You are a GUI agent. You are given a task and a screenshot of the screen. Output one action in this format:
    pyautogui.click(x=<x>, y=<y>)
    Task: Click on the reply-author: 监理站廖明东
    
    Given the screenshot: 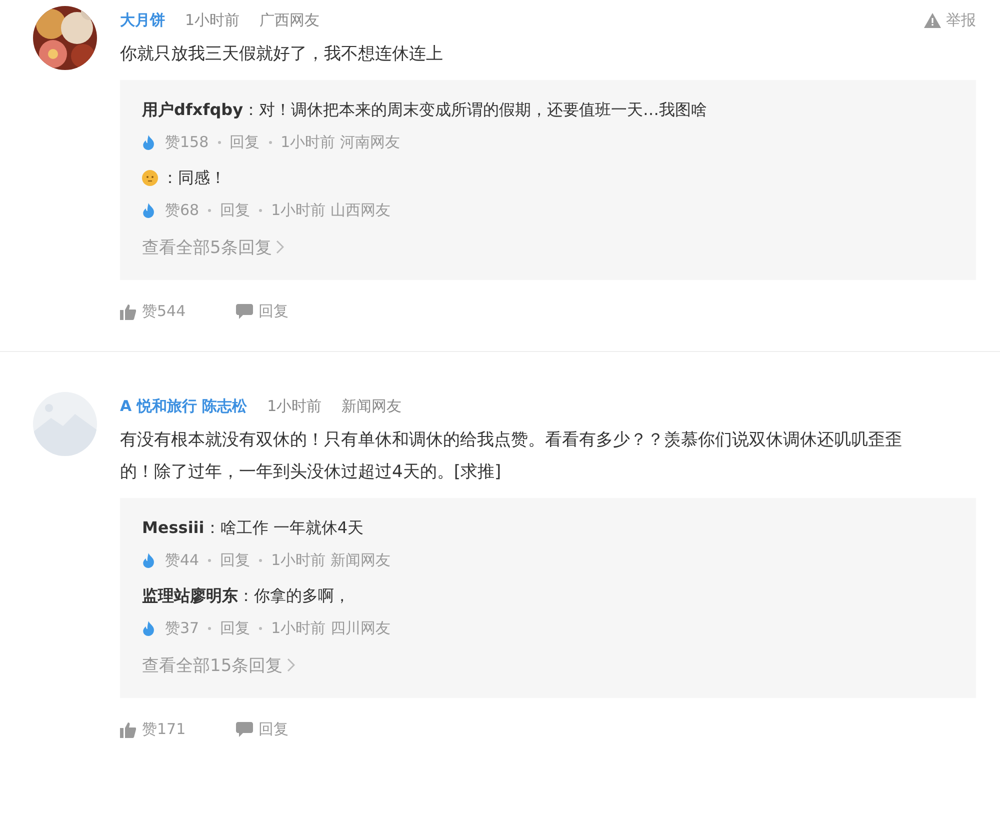 What is the action you would take?
    pyautogui.click(x=190, y=596)
    